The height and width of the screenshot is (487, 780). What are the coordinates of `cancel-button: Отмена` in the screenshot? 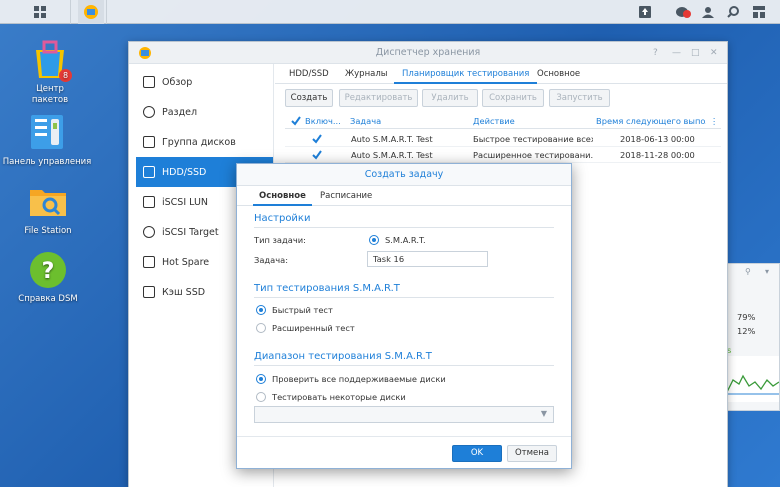 It's located at (532, 453).